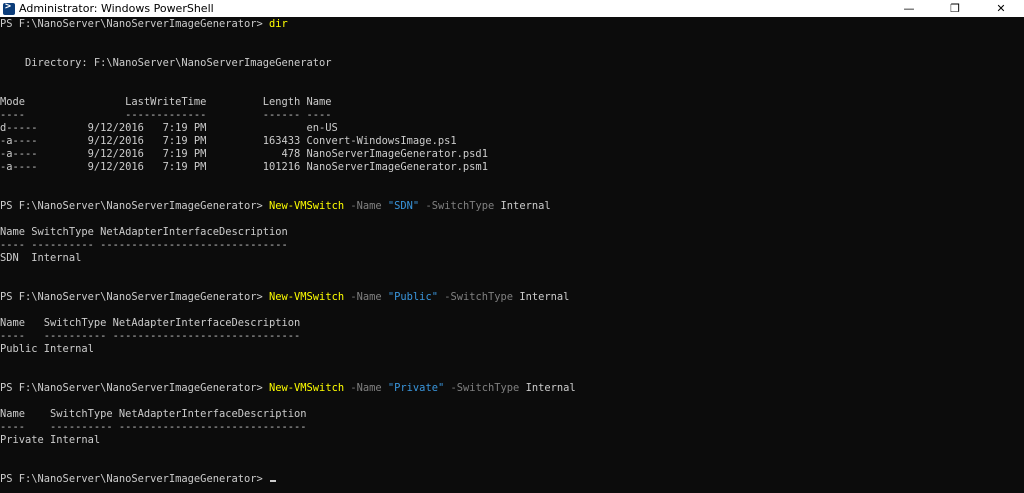  Describe the element at coordinates (41, 258) in the screenshot. I see `table-row: SDN Internal` at that location.